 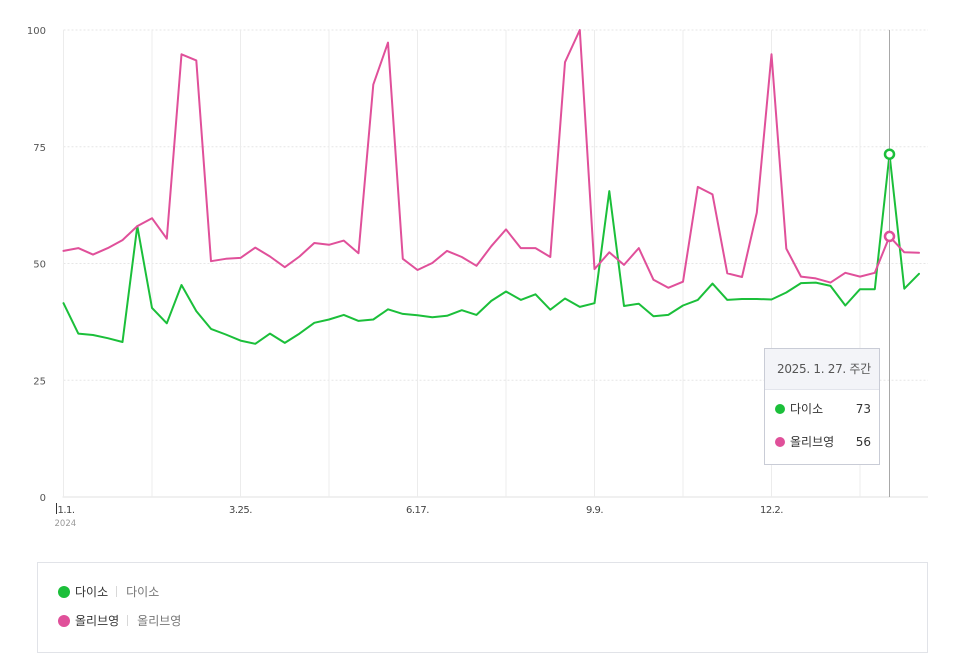 What do you see at coordinates (64, 592) in the screenshot?
I see `daiso-legend-dot` at bounding box center [64, 592].